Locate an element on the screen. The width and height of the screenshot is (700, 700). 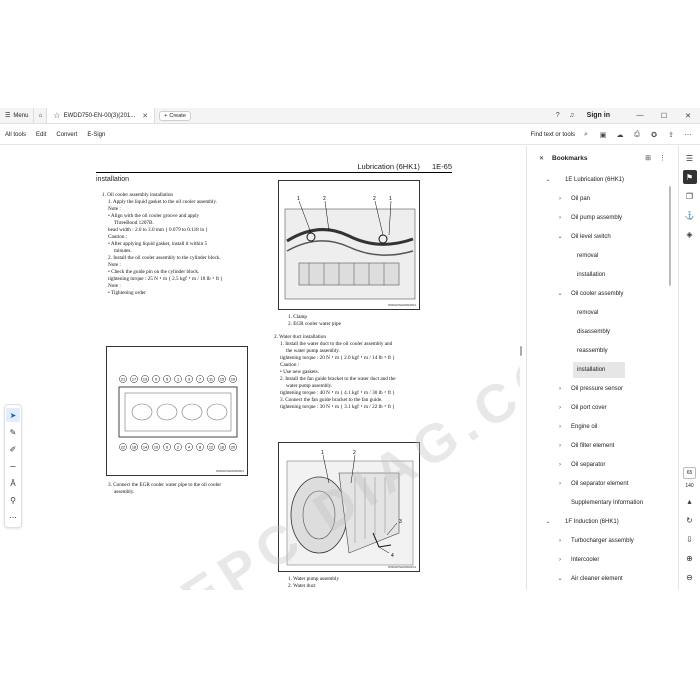
bookmarks-scrollbar is located at coordinates (670, 236).